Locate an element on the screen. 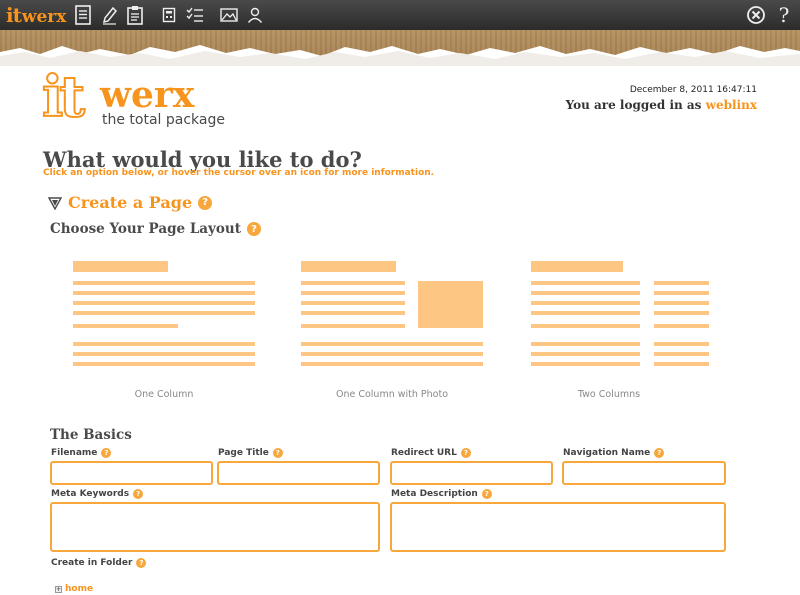 This screenshot has width=800, height=595. toolbar-right-icons: ? is located at coordinates (768, 15).